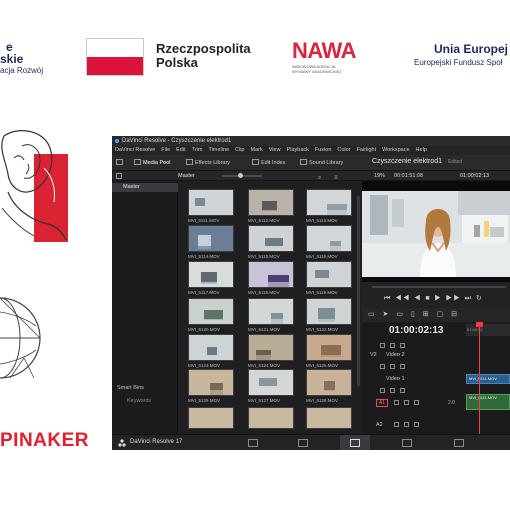 Image resolution: width=510 pixels, height=510 pixels. Describe the element at coordinates (322, 256) in the screenshot. I see `clip-name: MVI_5116.MOV` at that location.